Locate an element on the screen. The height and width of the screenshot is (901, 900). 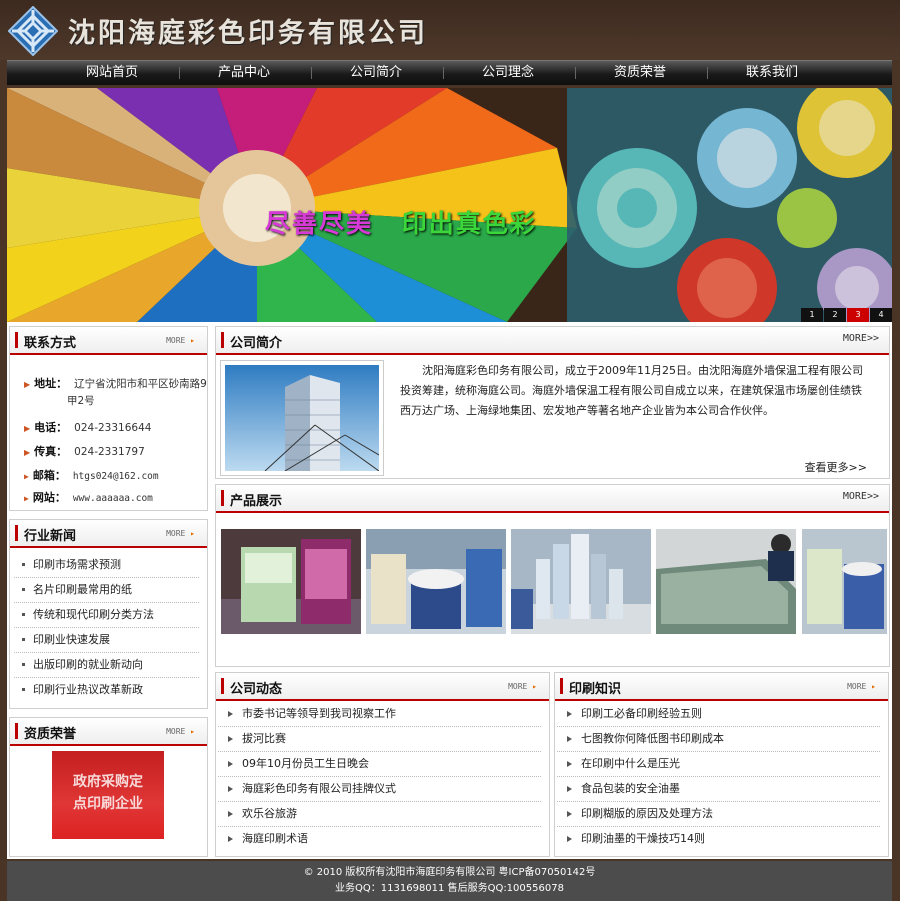
company-intro-title: 公司简介 is located at coordinates (256, 343).